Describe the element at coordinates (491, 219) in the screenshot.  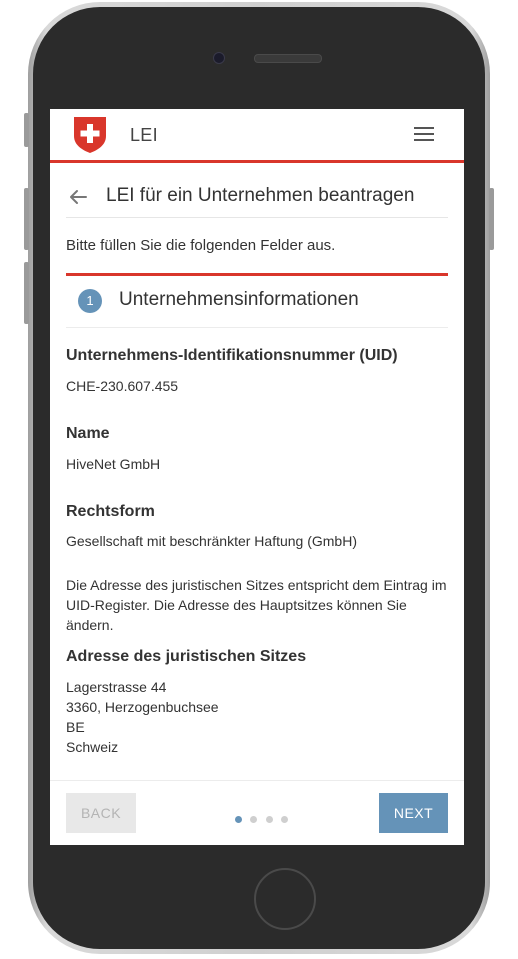
I see `power-button` at that location.